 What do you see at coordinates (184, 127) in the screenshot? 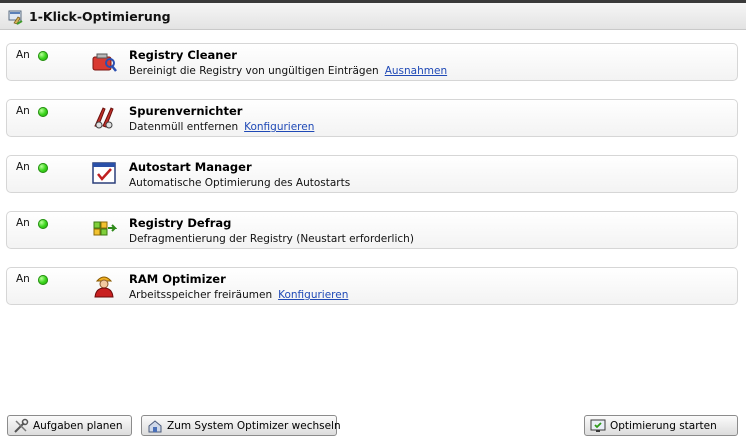
I see `module-description-text: Datenmüll entfernen` at bounding box center [184, 127].